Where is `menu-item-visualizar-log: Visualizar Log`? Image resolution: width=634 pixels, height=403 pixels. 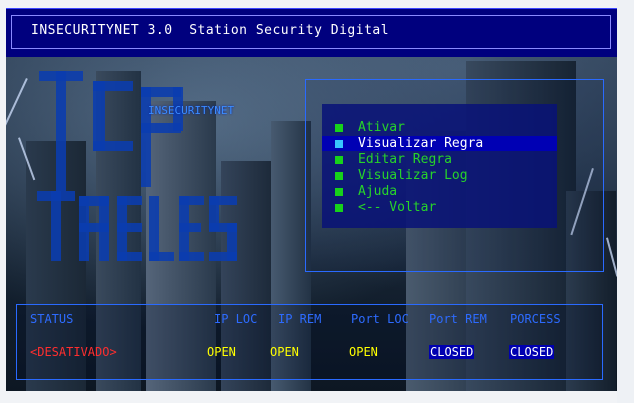 menu-item-visualizar-log: Visualizar Log is located at coordinates (439, 175).